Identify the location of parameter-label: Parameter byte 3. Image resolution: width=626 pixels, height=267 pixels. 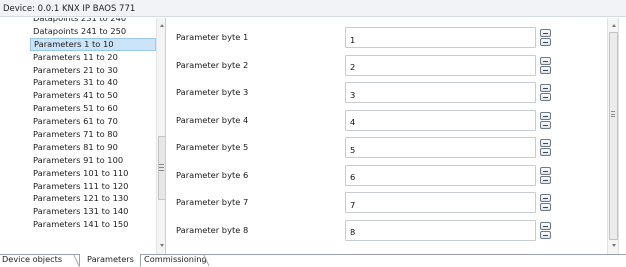
(212, 92).